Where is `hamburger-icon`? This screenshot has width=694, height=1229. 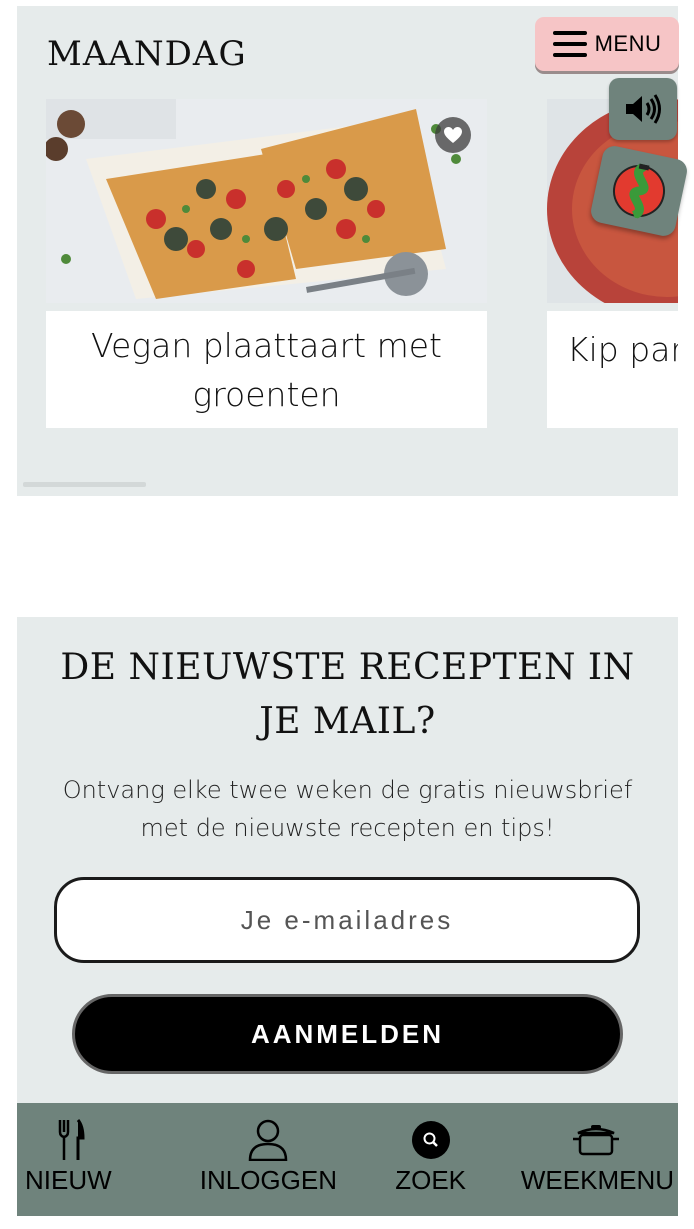
hamburger-icon is located at coordinates (569, 44).